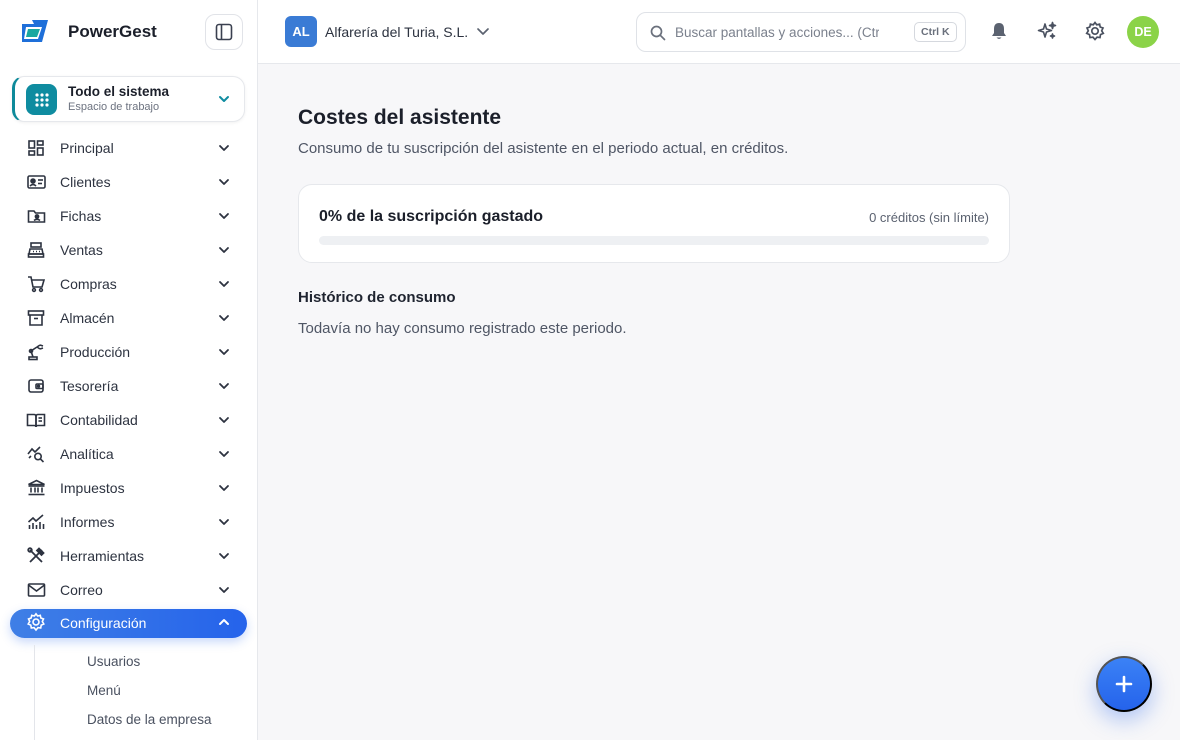  Describe the element at coordinates (129, 250) in the screenshot. I see `sidebar-item-ventas: Ventas` at that location.